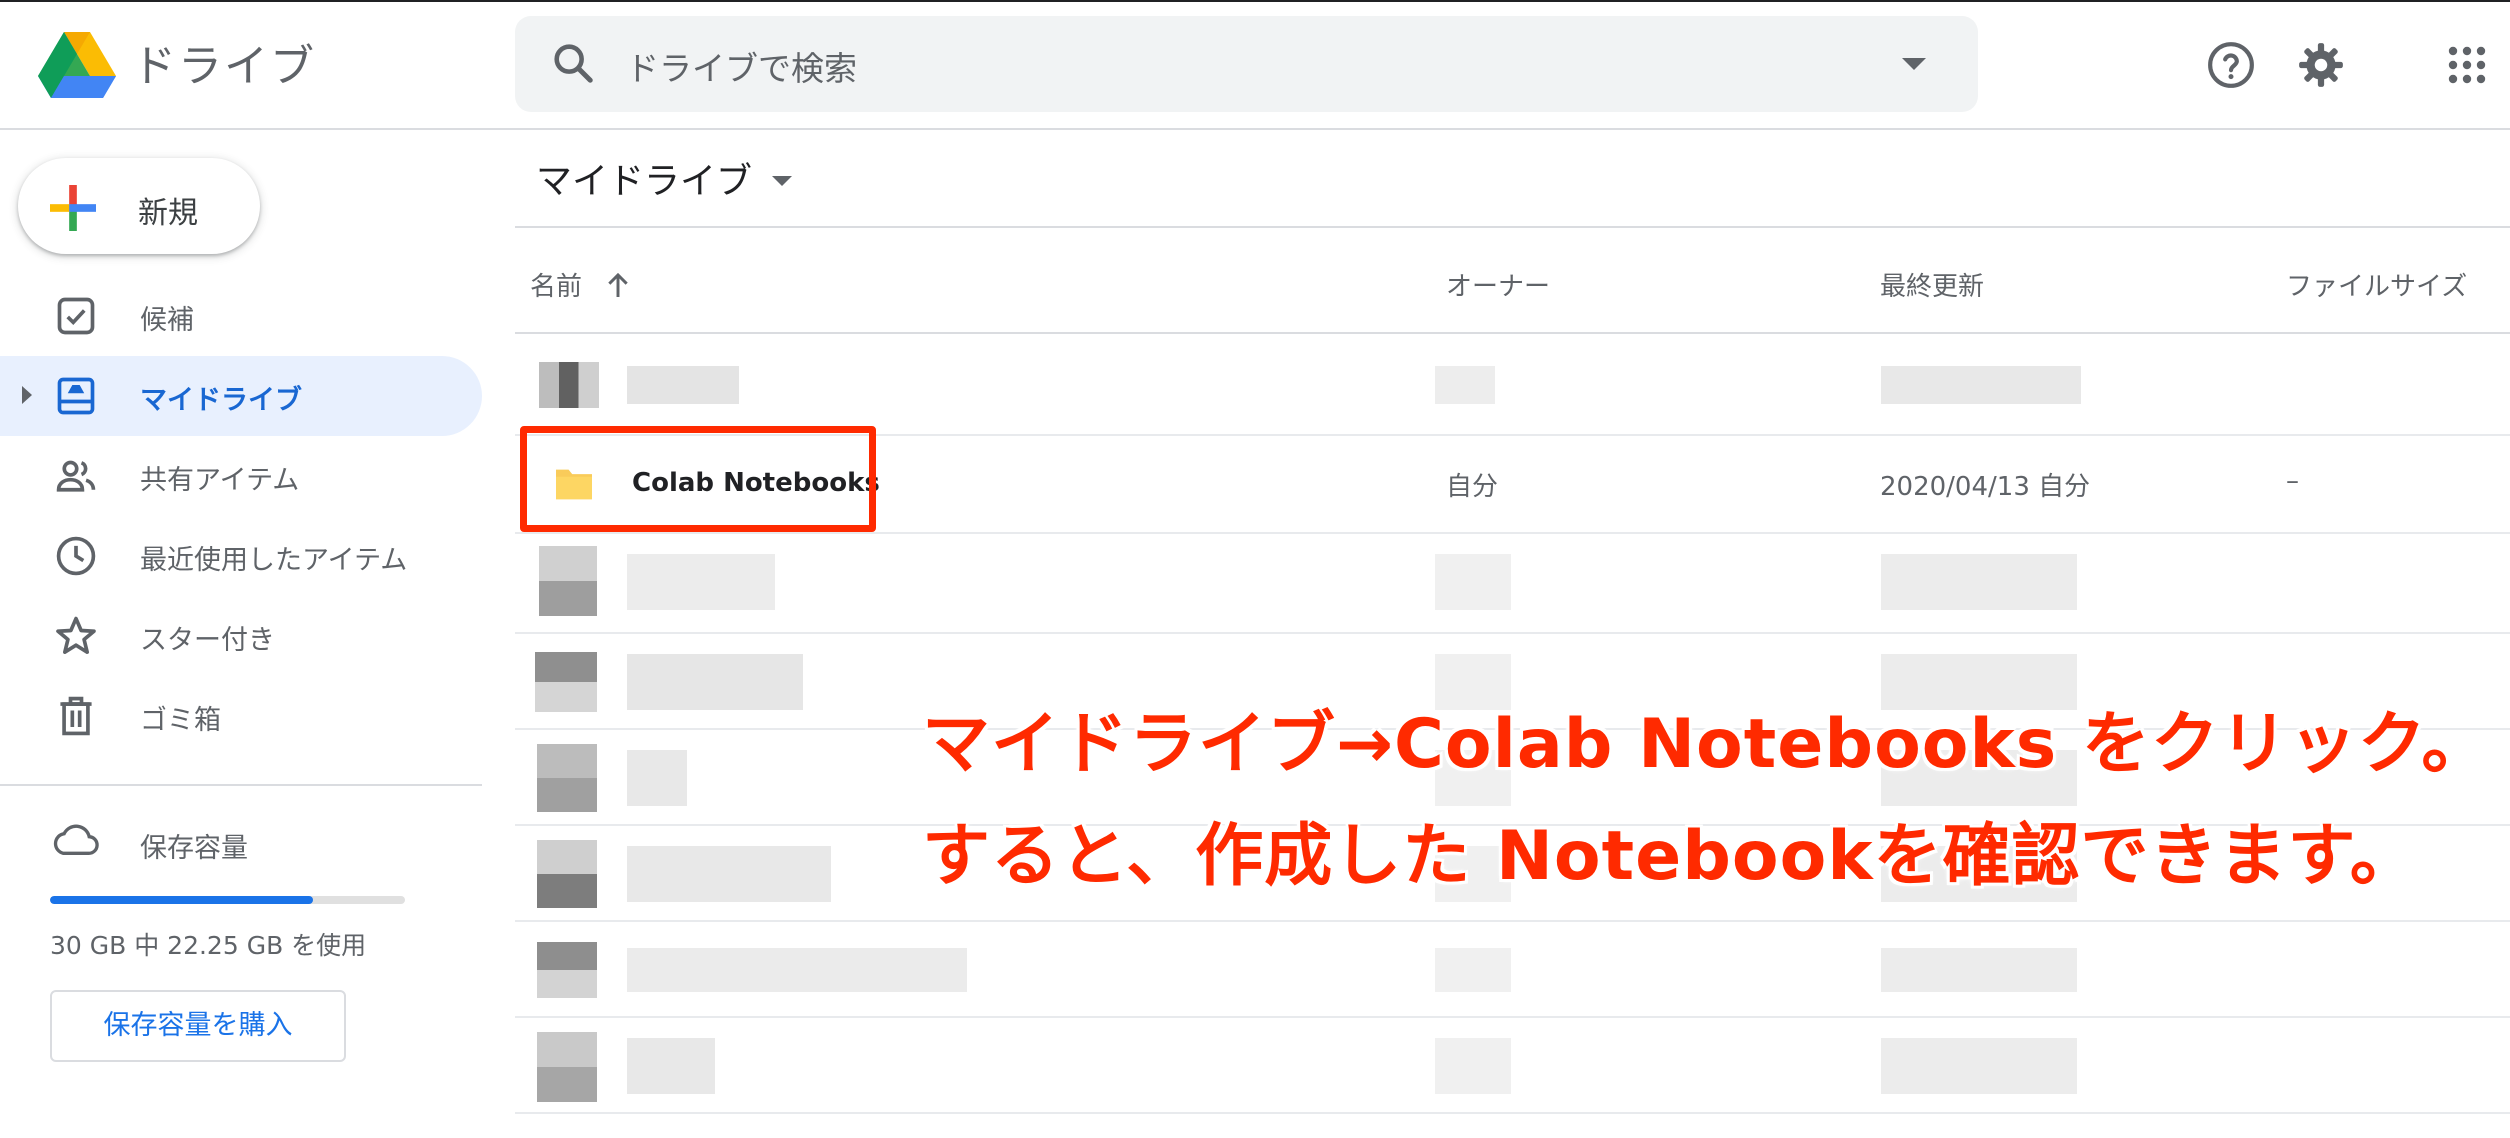 The image size is (2510, 1138). I want to click on annotation-line-1: マイドライブ→Colab Notebooks をクリック。, so click(1706, 744).